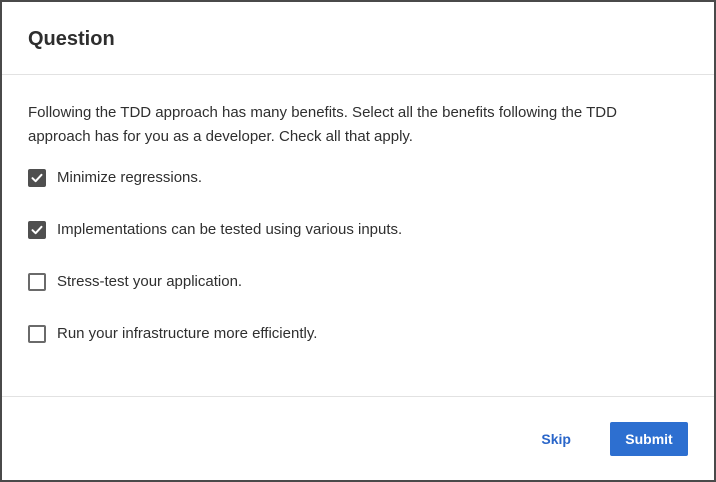  I want to click on option-1-checkbox, so click(37, 178).